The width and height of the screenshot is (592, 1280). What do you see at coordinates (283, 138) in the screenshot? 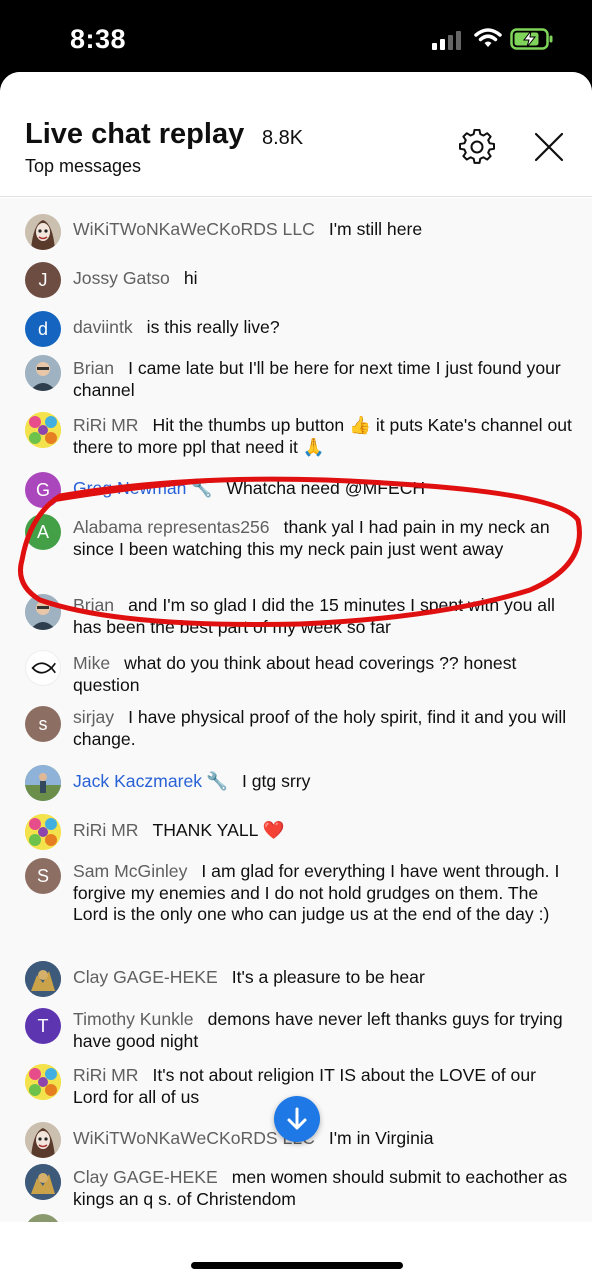
I see `viewer-count: 8.8K` at bounding box center [283, 138].